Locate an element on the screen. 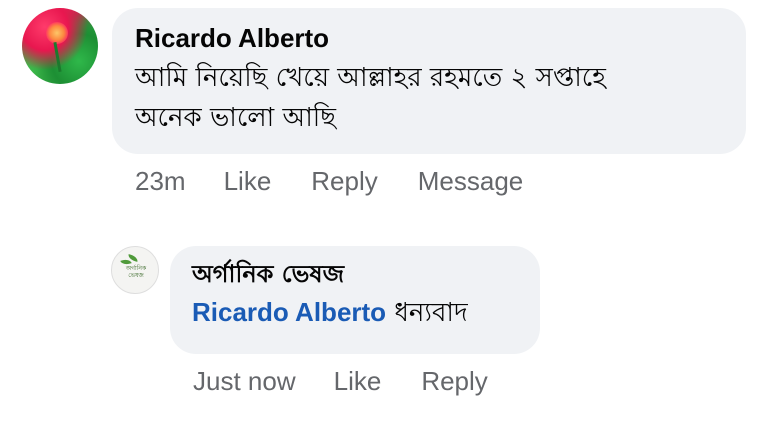  reply-like-button: Like is located at coordinates (358, 381).